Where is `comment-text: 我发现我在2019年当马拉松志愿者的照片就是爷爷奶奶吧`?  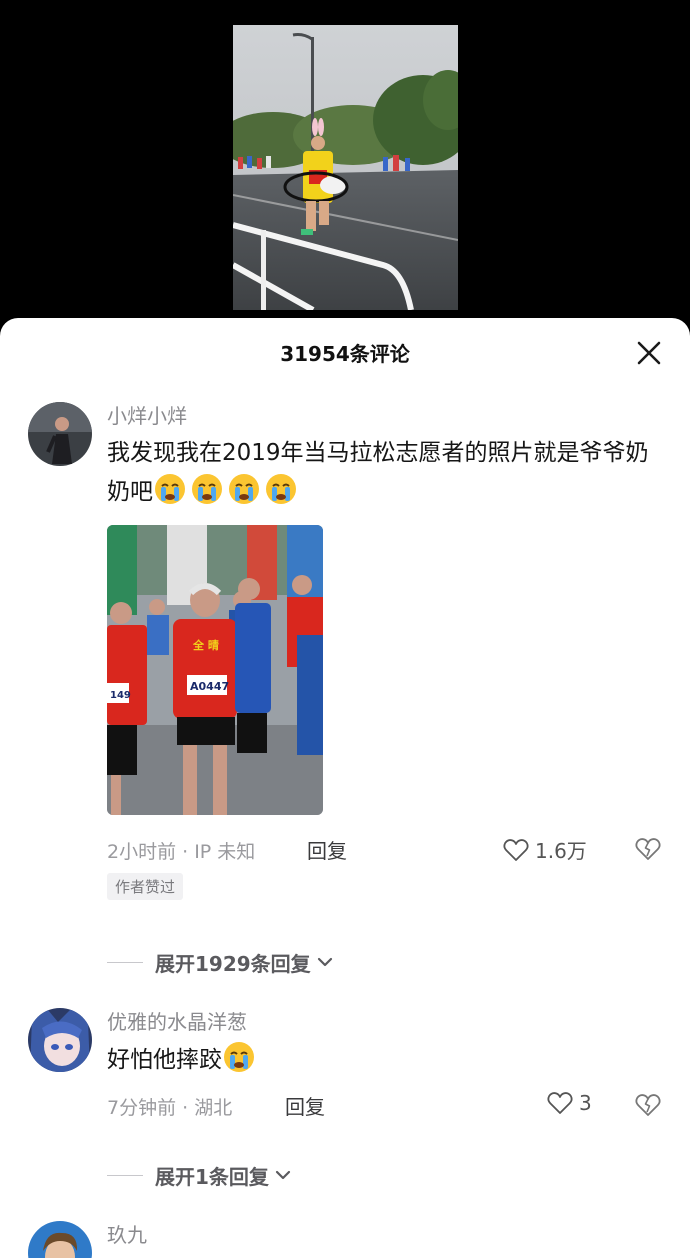
comment-text: 我发现我在2019年当马拉松志愿者的照片就是爷爷奶奶吧 is located at coordinates (382, 472).